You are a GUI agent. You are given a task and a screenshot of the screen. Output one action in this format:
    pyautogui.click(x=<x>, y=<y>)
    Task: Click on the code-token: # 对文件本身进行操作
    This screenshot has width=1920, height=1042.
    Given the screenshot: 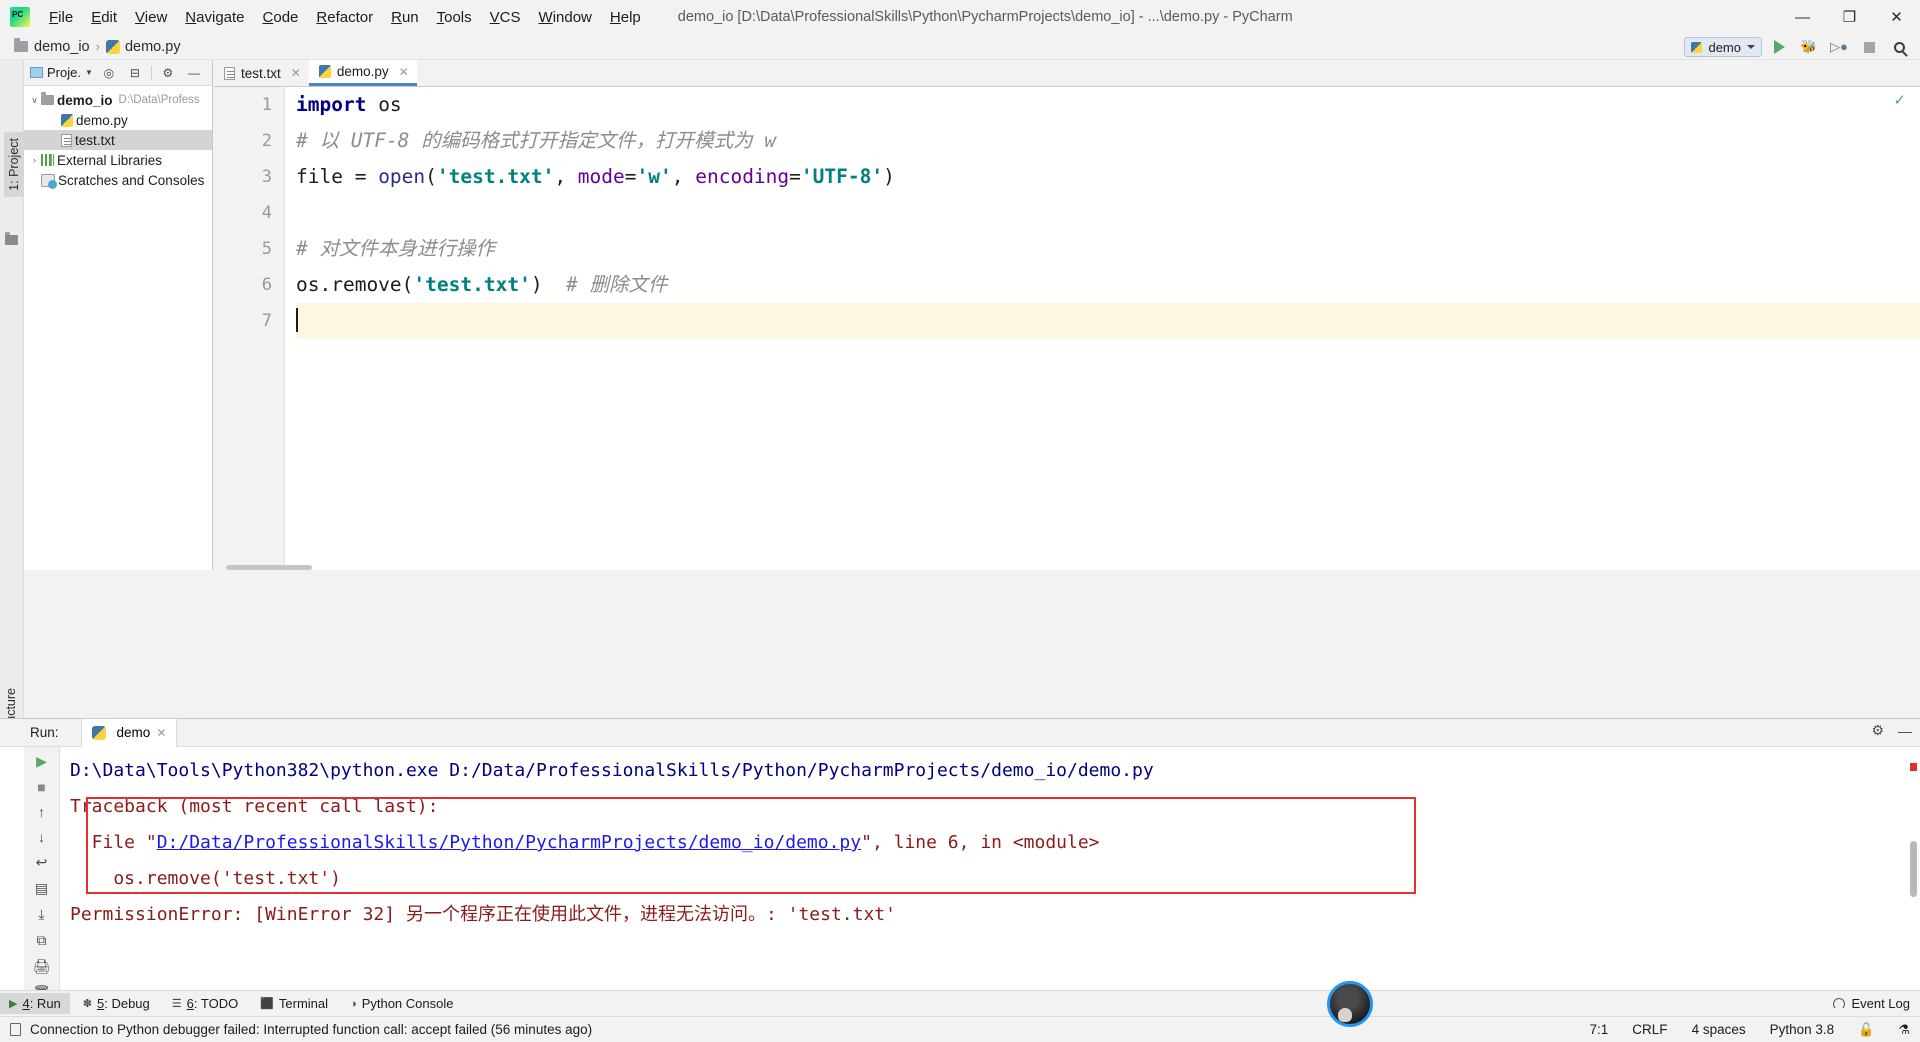 What is the action you would take?
    pyautogui.click(x=395, y=248)
    